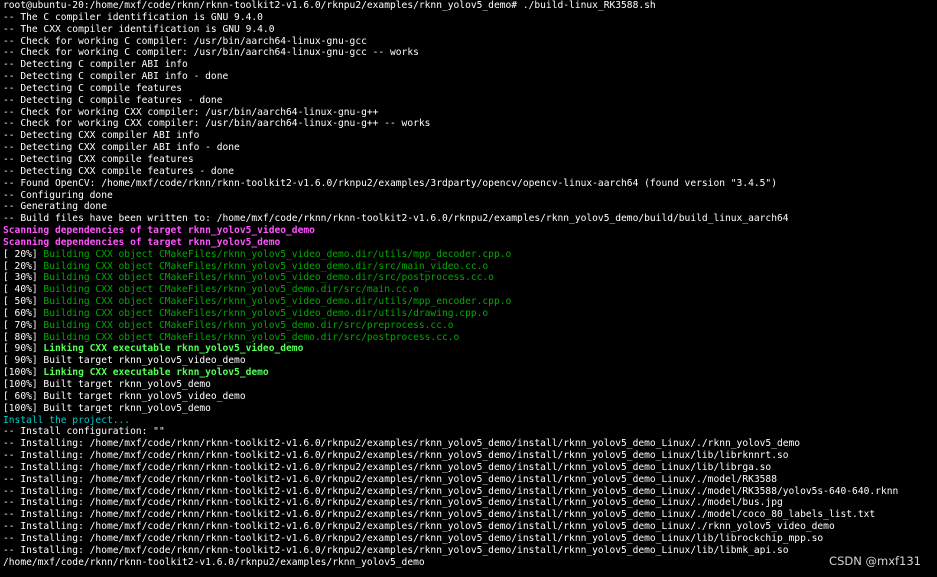  Describe the element at coordinates (20, 373) in the screenshot. I see `link-percent: [100%]` at that location.